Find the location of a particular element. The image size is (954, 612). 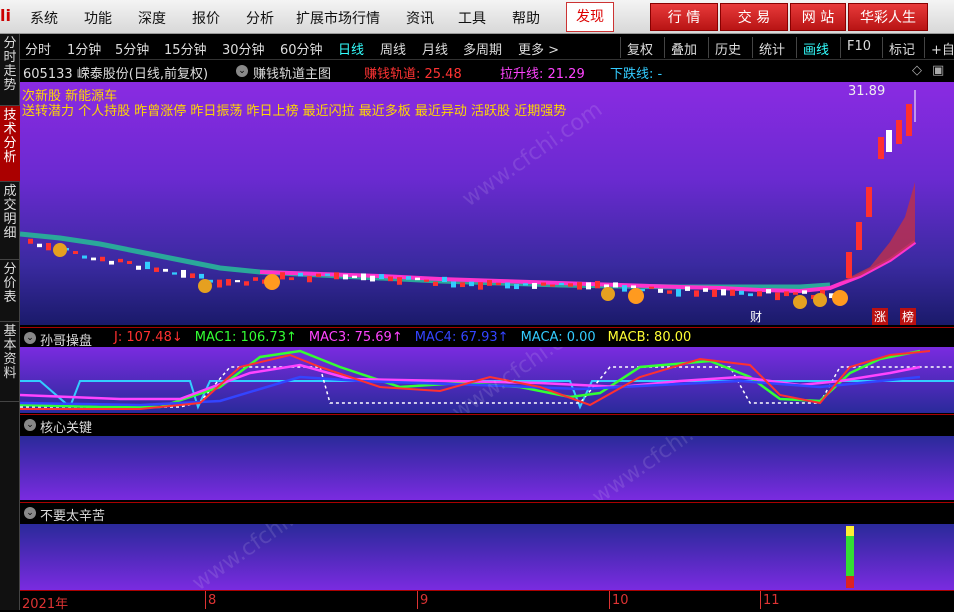

period-60min: 60分钟 is located at coordinates (301, 48).